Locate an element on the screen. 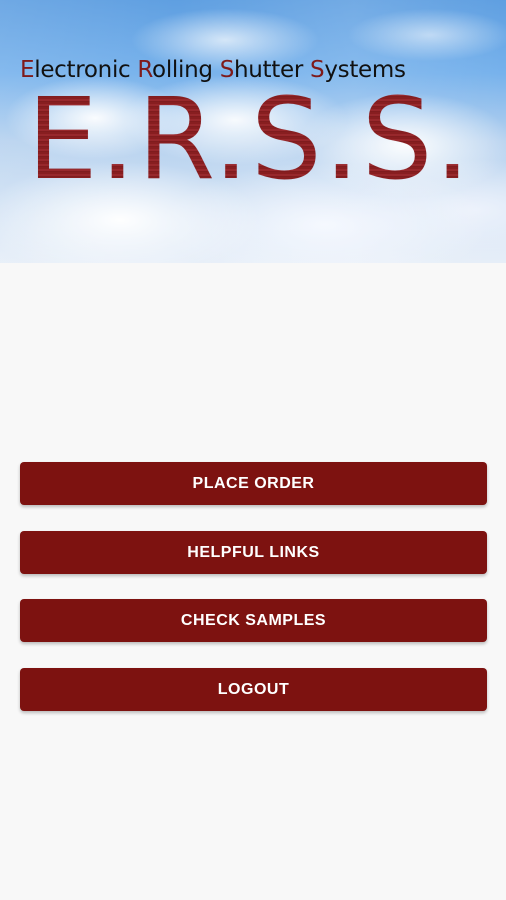 The height and width of the screenshot is (900, 506). helpful-links-button-label: HELPFUL LINKS is located at coordinates (253, 552).